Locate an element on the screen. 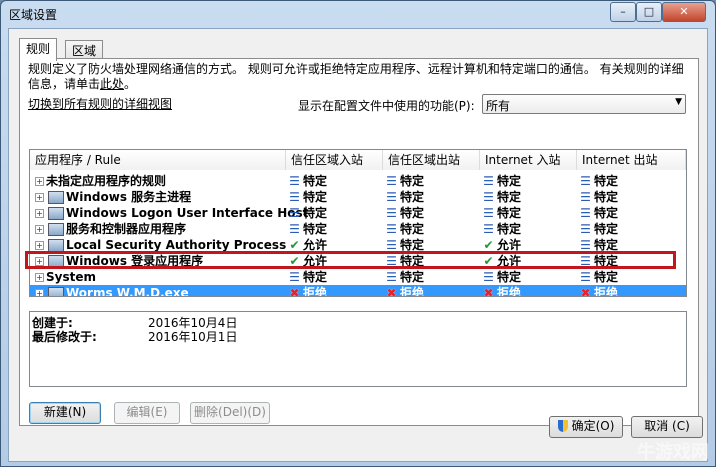 The width and height of the screenshot is (716, 467). column-header-trusted-in: 信任区域入站 is located at coordinates (334, 160).